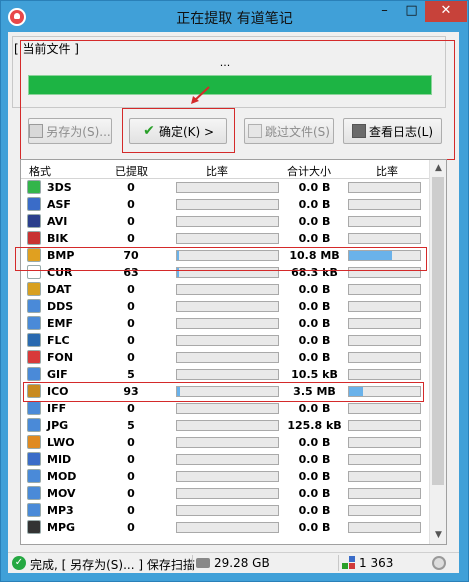 This screenshot has height=582, width=469. I want to click on lwo-icon, so click(34, 442).